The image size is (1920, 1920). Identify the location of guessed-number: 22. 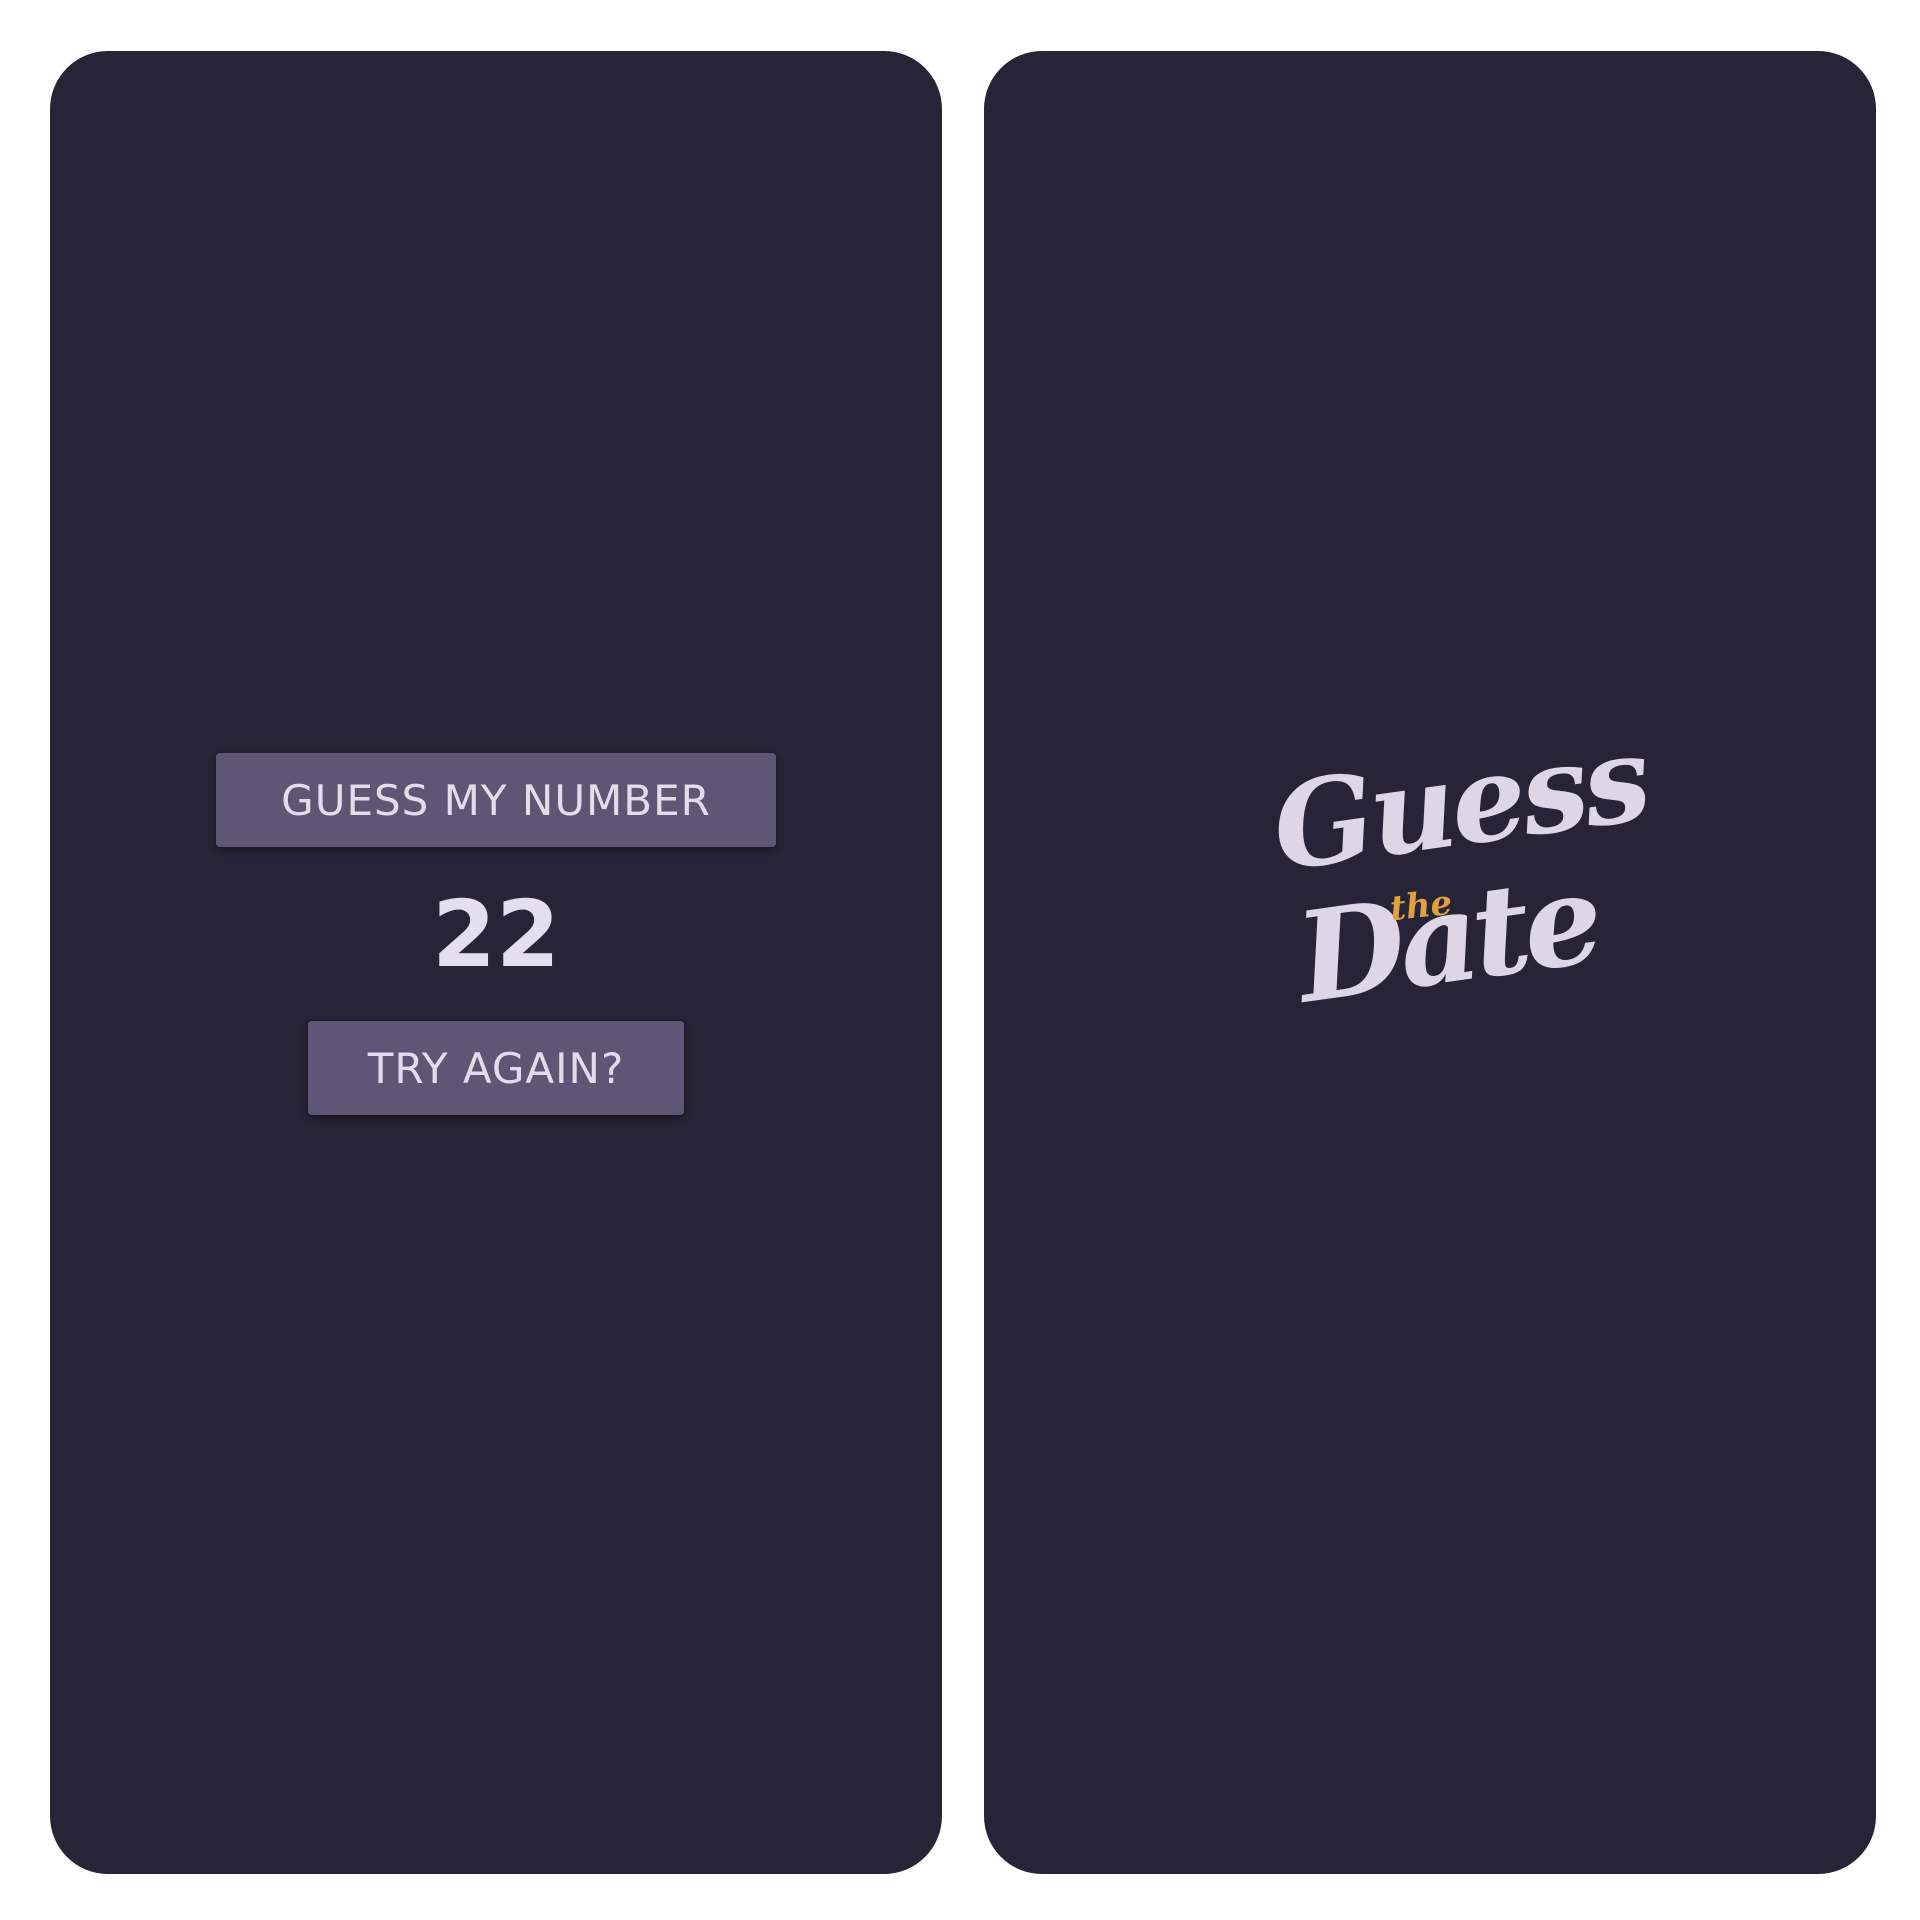
(496, 934).